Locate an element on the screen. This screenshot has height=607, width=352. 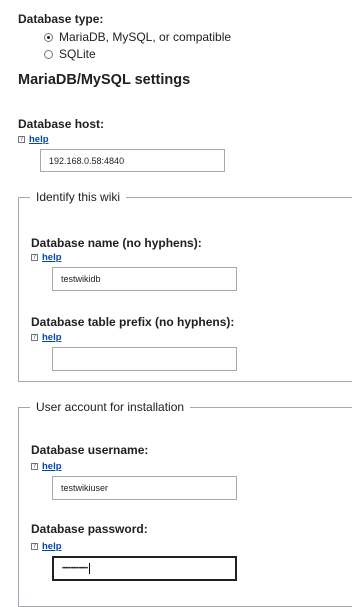
radio-option-sqlite: SQLite is located at coordinates (70, 54).